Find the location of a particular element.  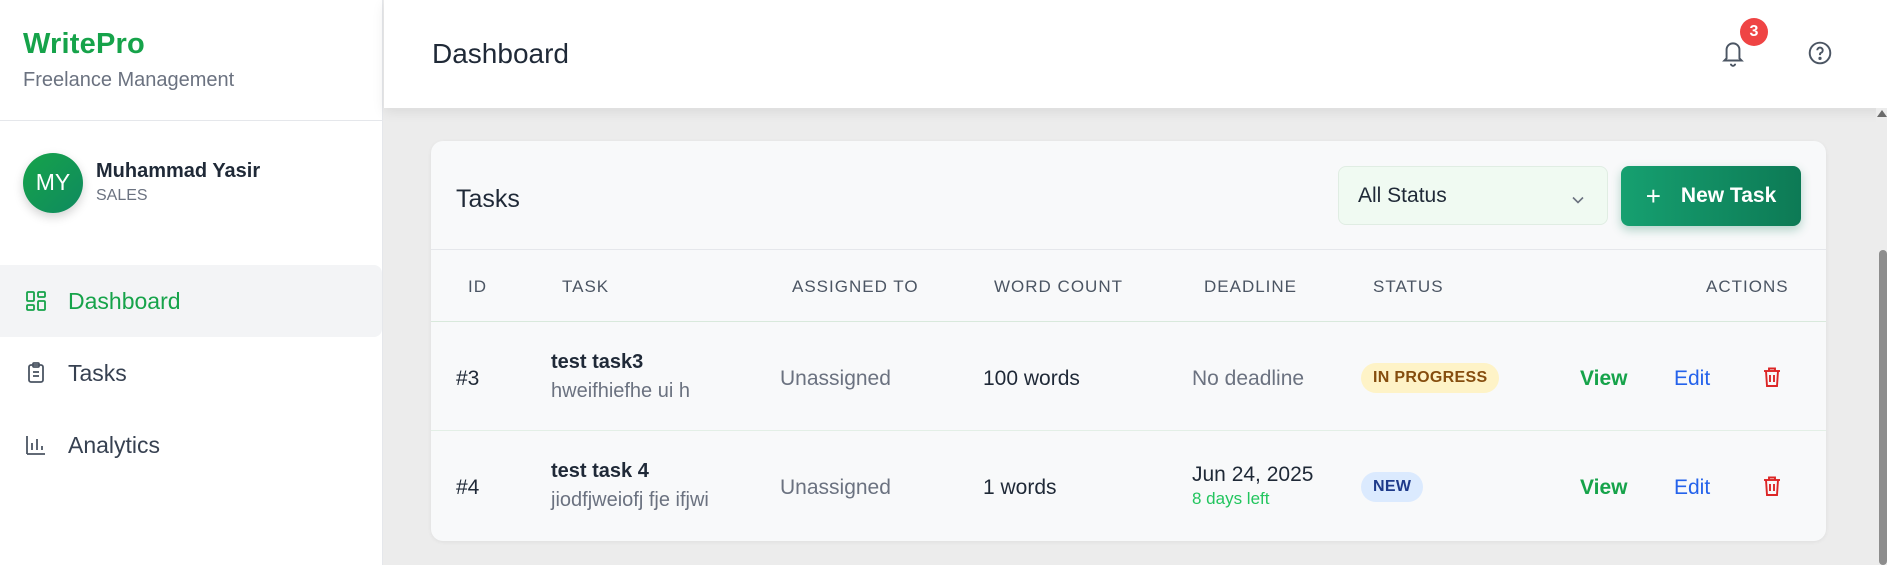

sidebar-item-label: Analytics is located at coordinates (114, 444).